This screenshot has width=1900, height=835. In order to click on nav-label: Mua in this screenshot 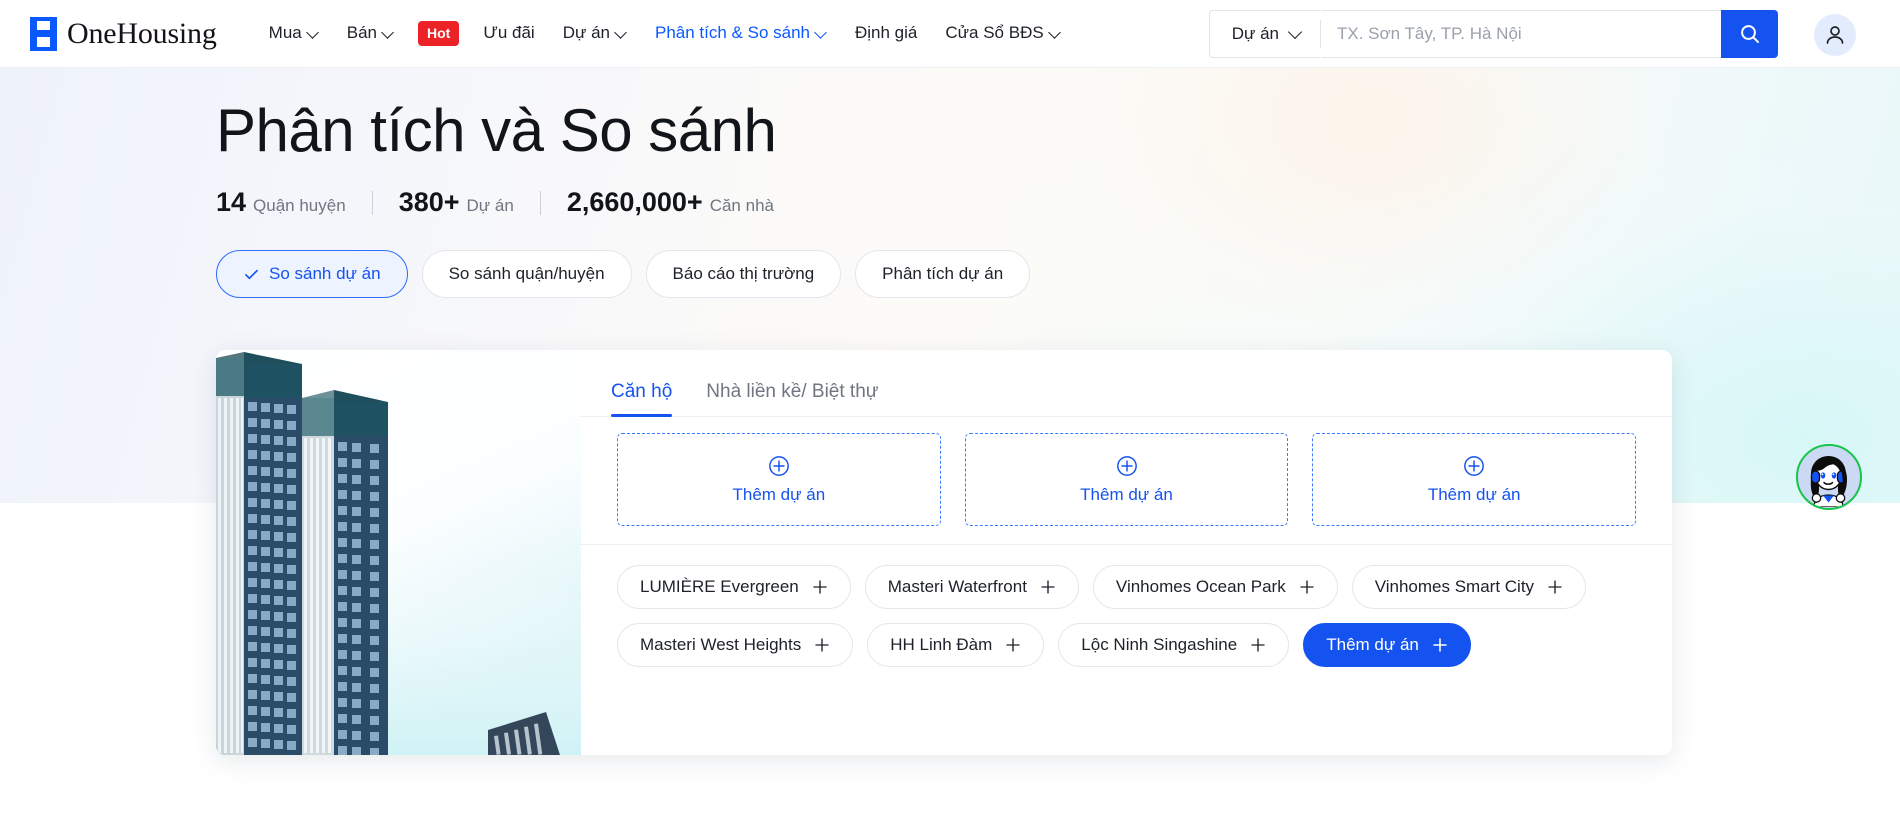, I will do `click(285, 33)`.